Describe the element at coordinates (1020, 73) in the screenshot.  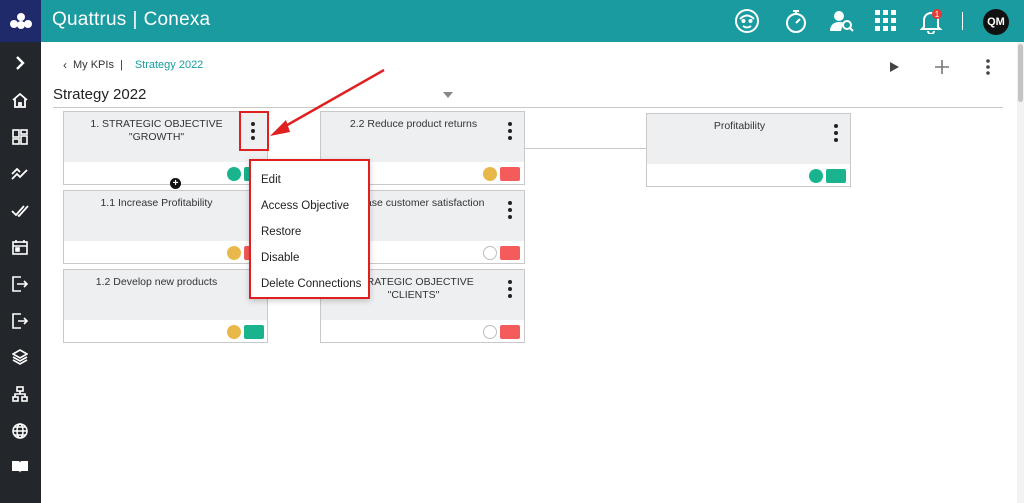
I see `scrollbar-thumb` at that location.